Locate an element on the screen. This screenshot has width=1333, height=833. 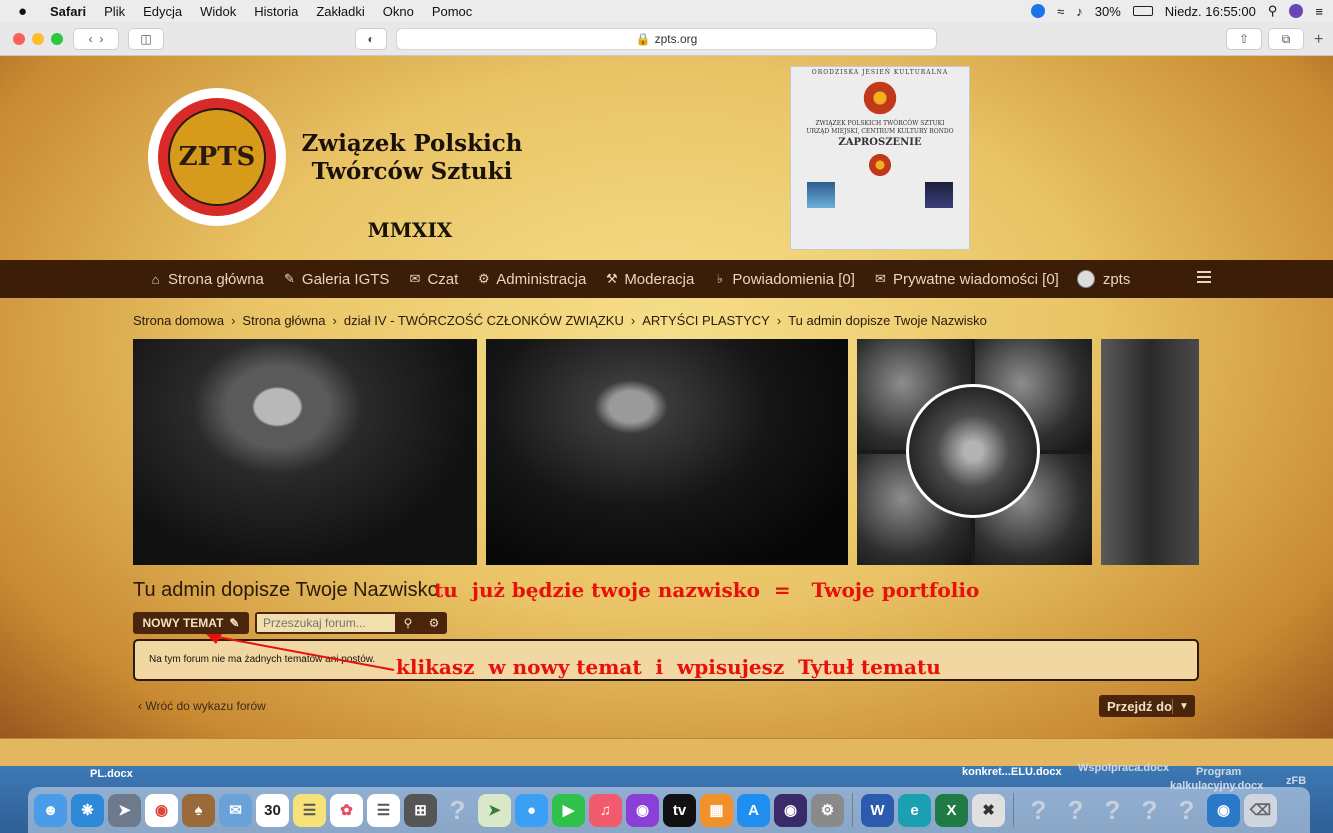
spotlight-icon: ⚲ is located at coordinates (1273, 11).